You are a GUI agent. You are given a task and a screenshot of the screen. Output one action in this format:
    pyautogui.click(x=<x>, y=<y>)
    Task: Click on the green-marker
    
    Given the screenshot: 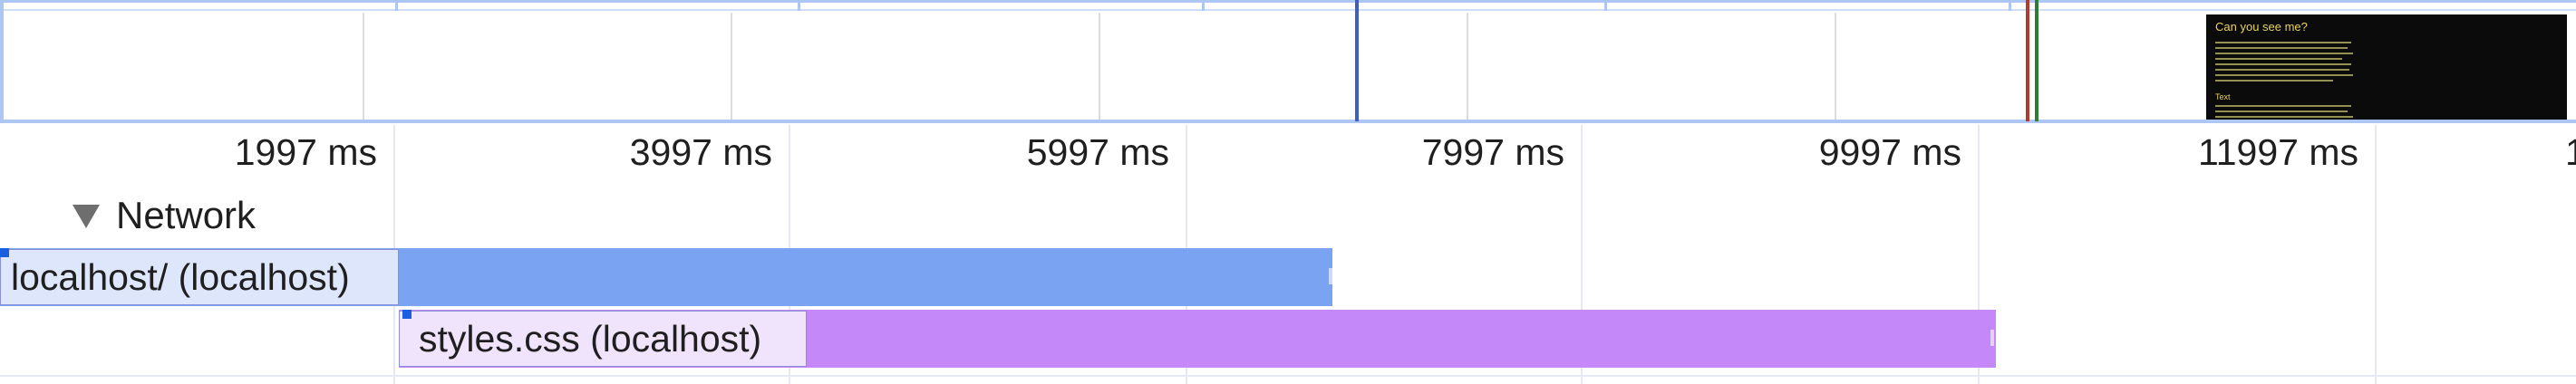 What is the action you would take?
    pyautogui.click(x=2037, y=61)
    